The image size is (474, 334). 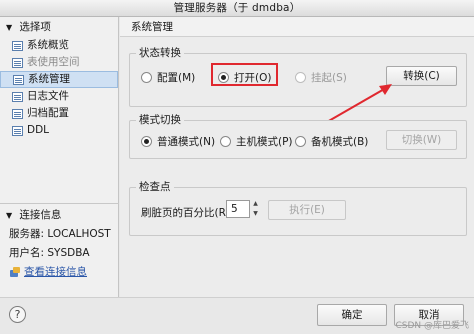 I want to click on radio-open: 打开(O), so click(x=244, y=77).